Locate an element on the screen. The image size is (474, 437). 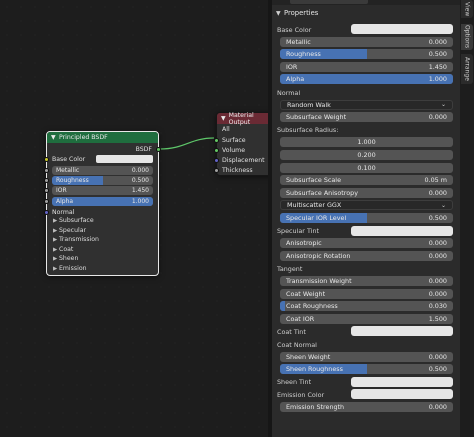
chevron-down-icon: ⌄ is located at coordinates (443, 205).